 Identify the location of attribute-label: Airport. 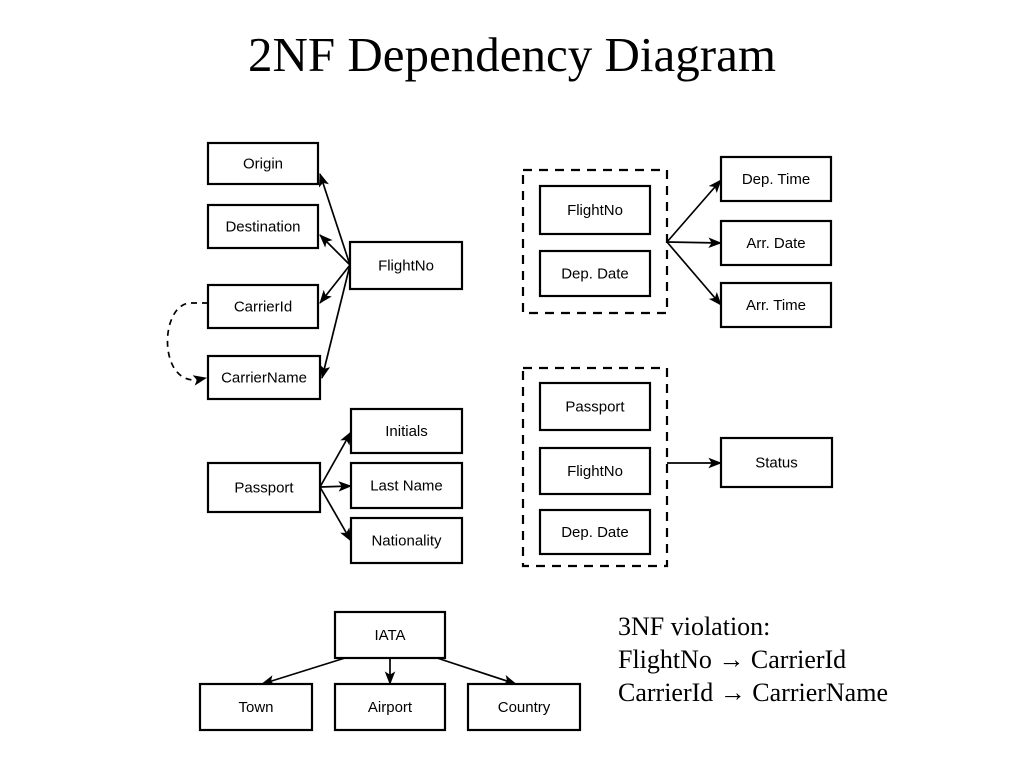
(390, 707).